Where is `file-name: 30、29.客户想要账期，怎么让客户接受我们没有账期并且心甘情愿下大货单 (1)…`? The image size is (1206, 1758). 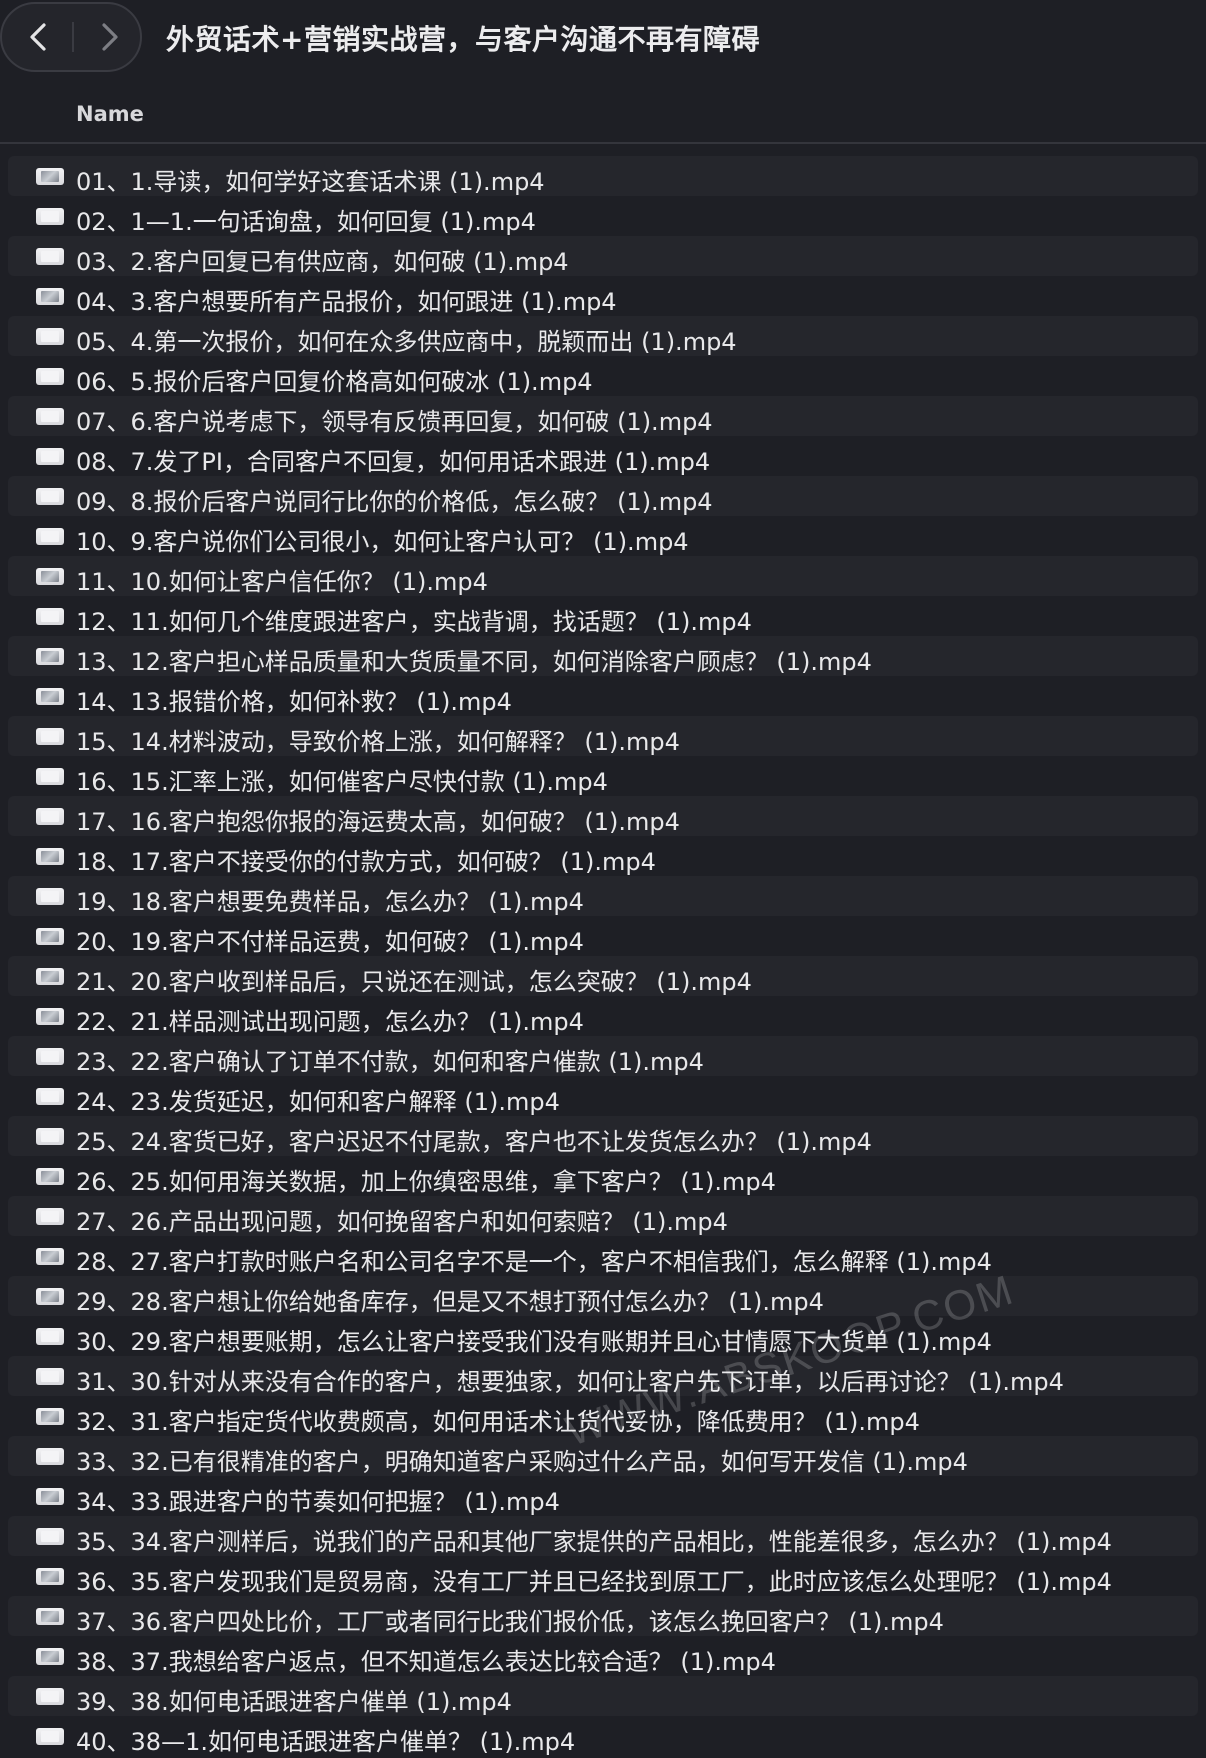
file-name: 30、29.客户想要账期，怎么让客户接受我们没有账期并且心甘情愿下大货单 (1)… is located at coordinates (534, 1342).